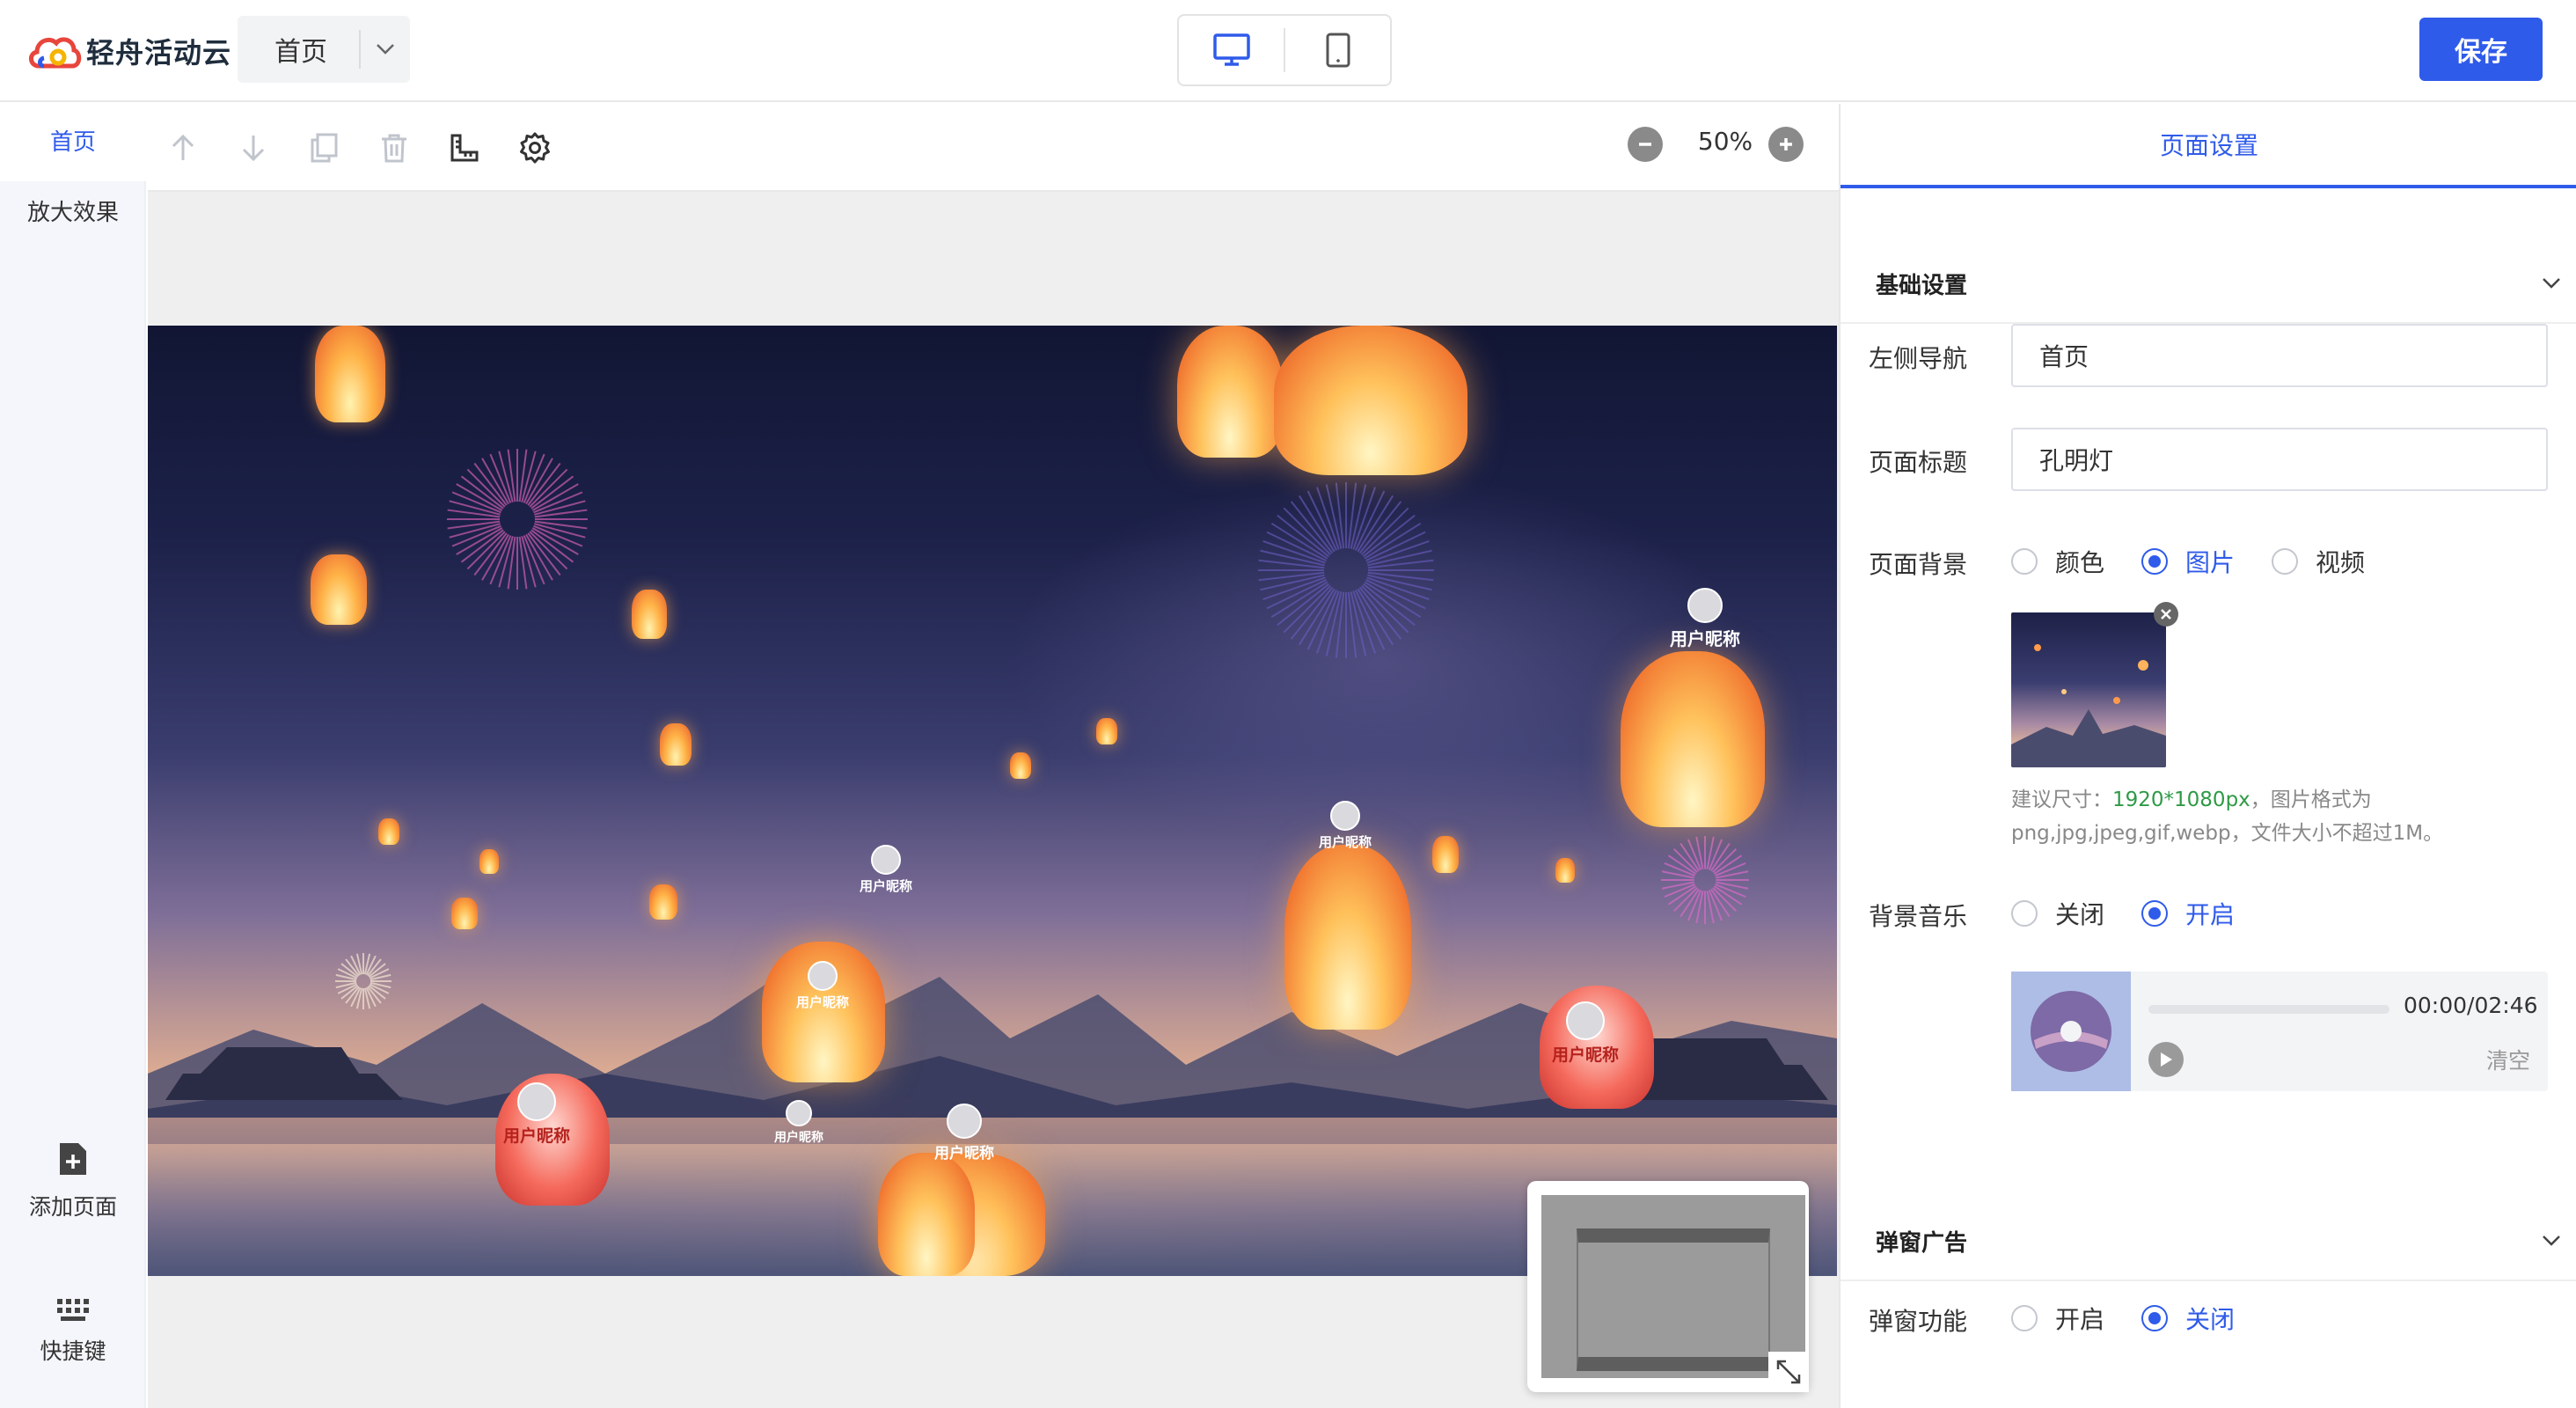  I want to click on popup-off-radio: 关闭, so click(2188, 1319).